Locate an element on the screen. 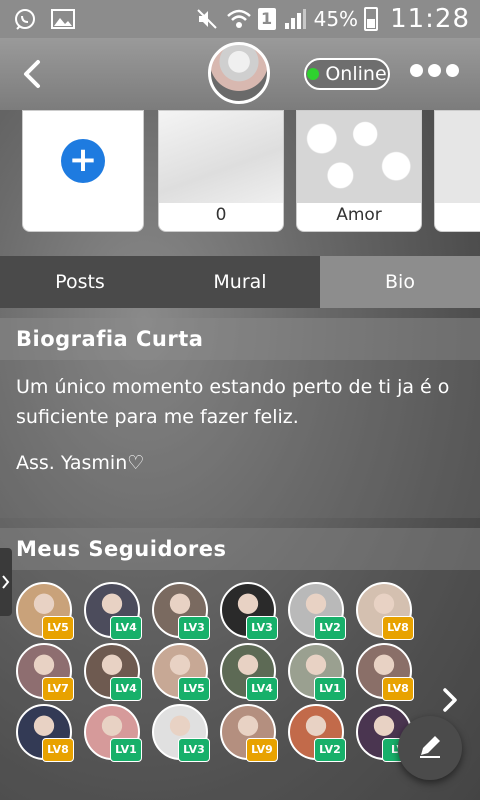 This screenshot has height=800, width=480. level-badge: LV7 is located at coordinates (58, 689).